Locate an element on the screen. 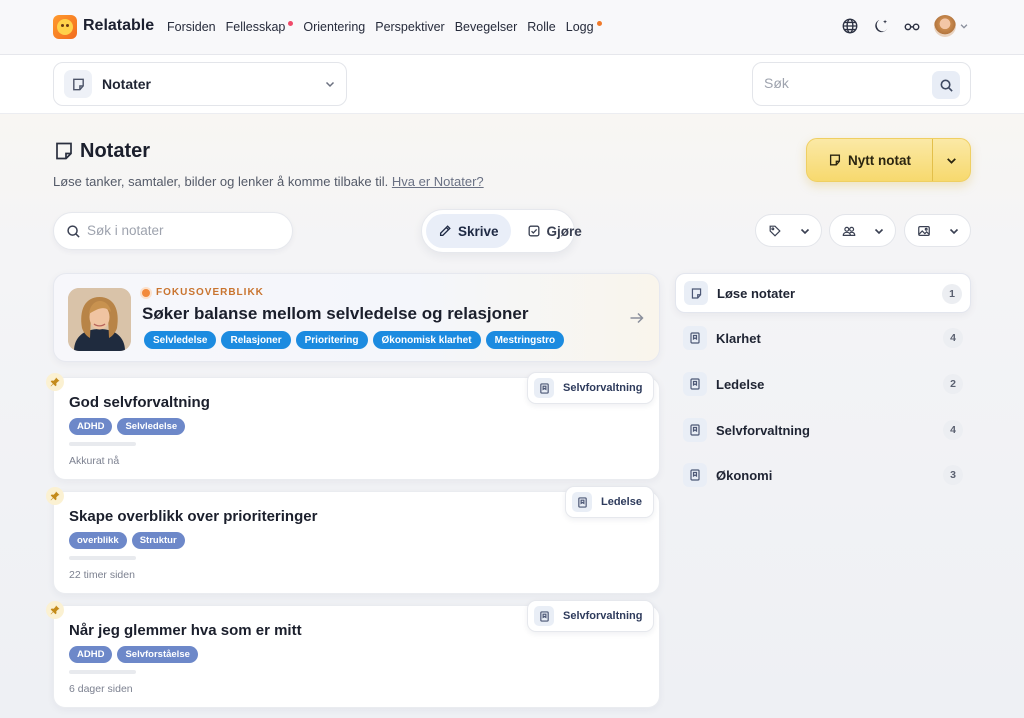 The width and height of the screenshot is (1024, 718). nav-link-bevegelser: Bevegelser is located at coordinates (486, 27).